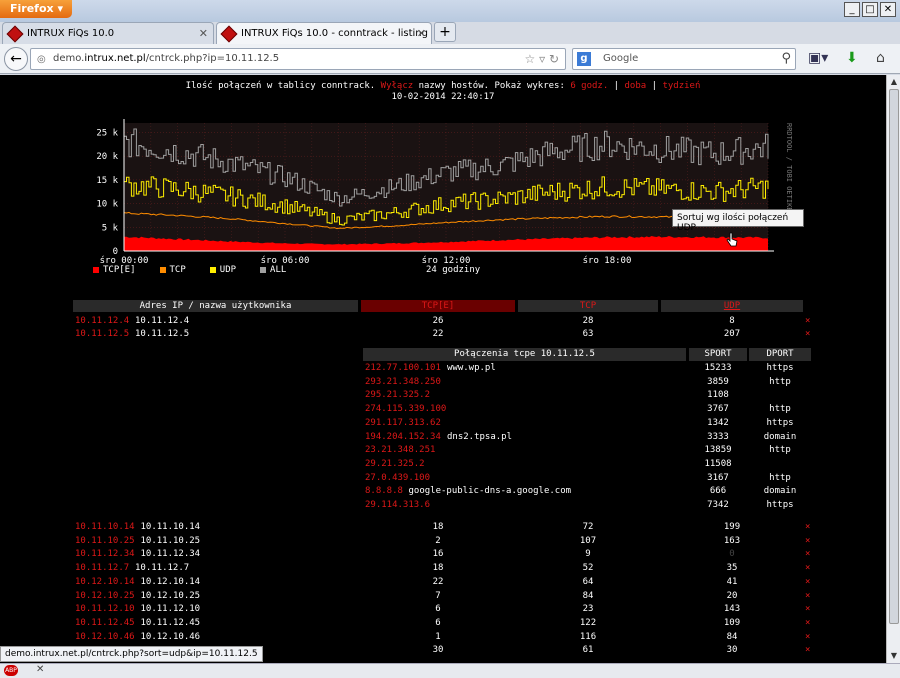 The height and width of the screenshot is (678, 900). Describe the element at coordinates (684, 59) in the screenshot. I see `search-box: g Google ⚲` at that location.